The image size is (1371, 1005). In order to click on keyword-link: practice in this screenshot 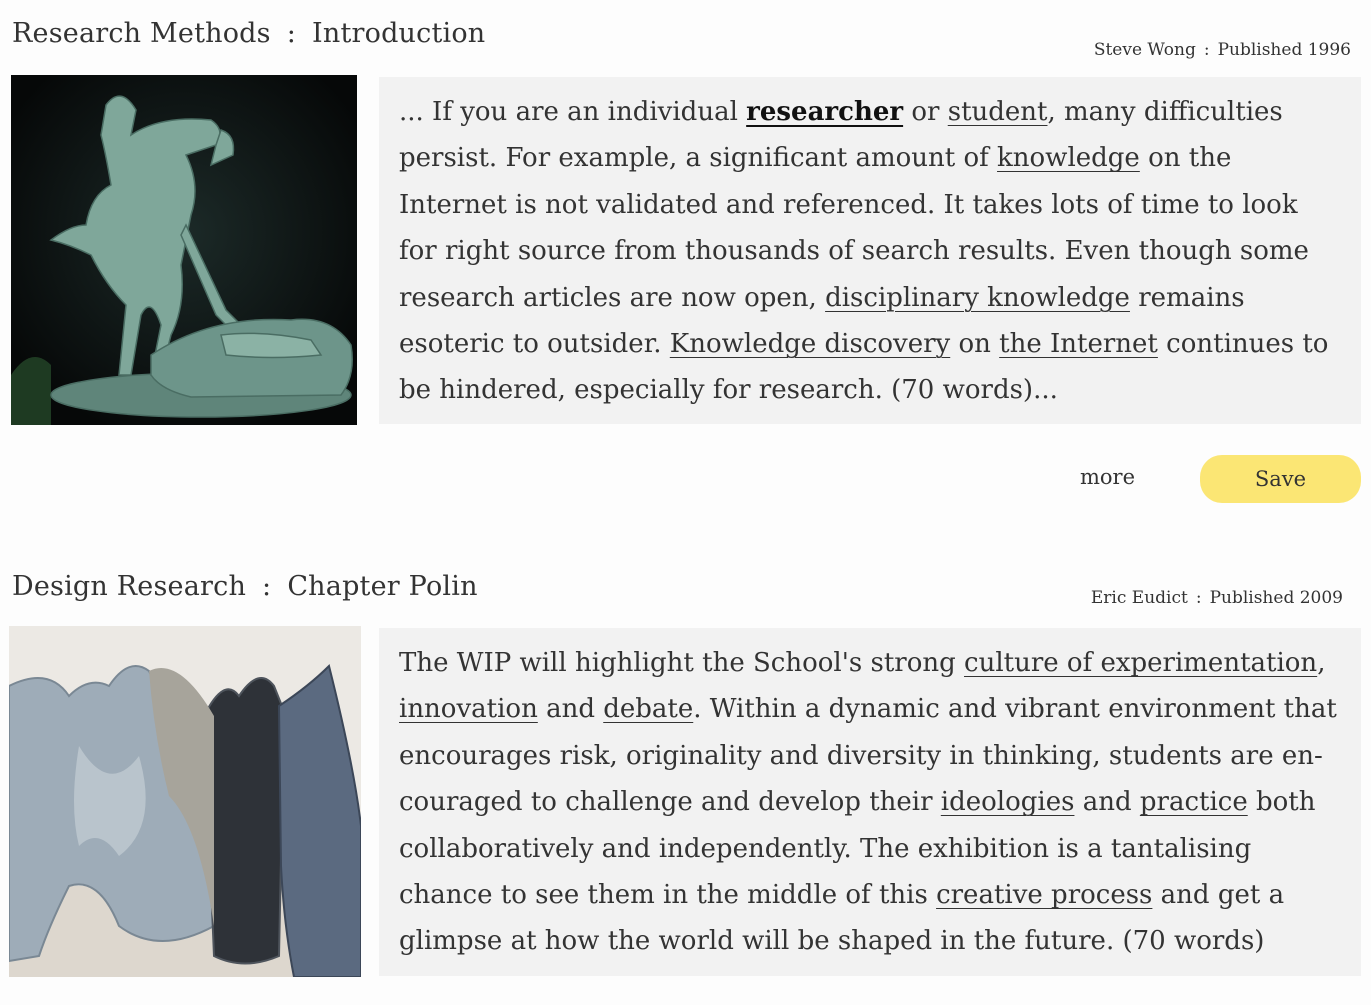, I will do `click(1194, 802)`.